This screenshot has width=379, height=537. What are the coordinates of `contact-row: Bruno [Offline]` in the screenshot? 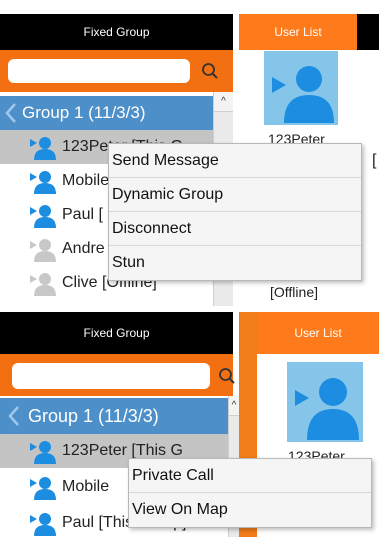 It's located at (106, 303).